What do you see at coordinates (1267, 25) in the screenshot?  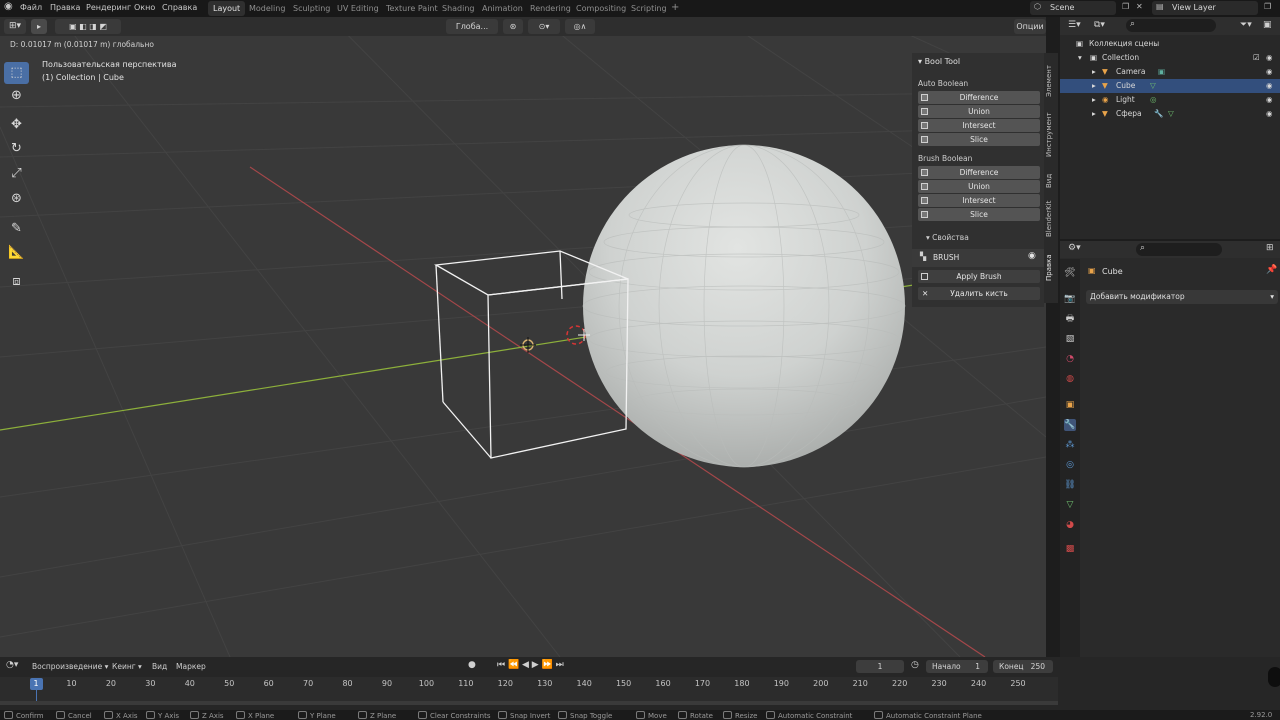 I see `new-collection-icon: ▣` at bounding box center [1267, 25].